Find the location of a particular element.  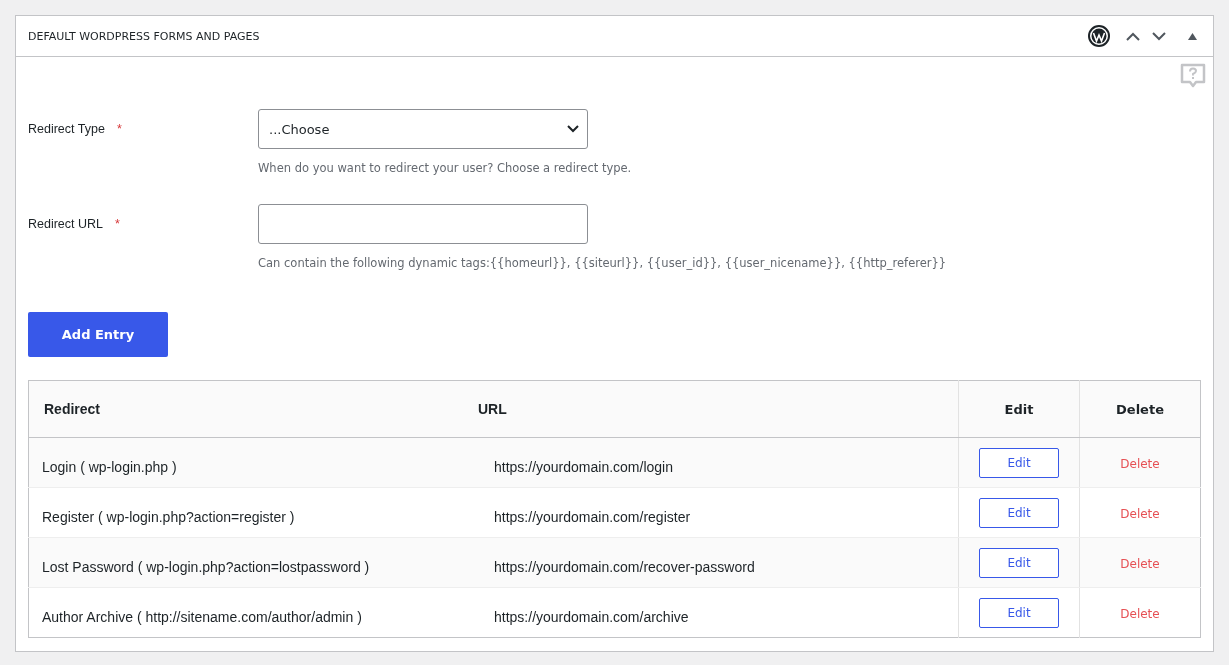

collapse-icon is located at coordinates (1192, 36).